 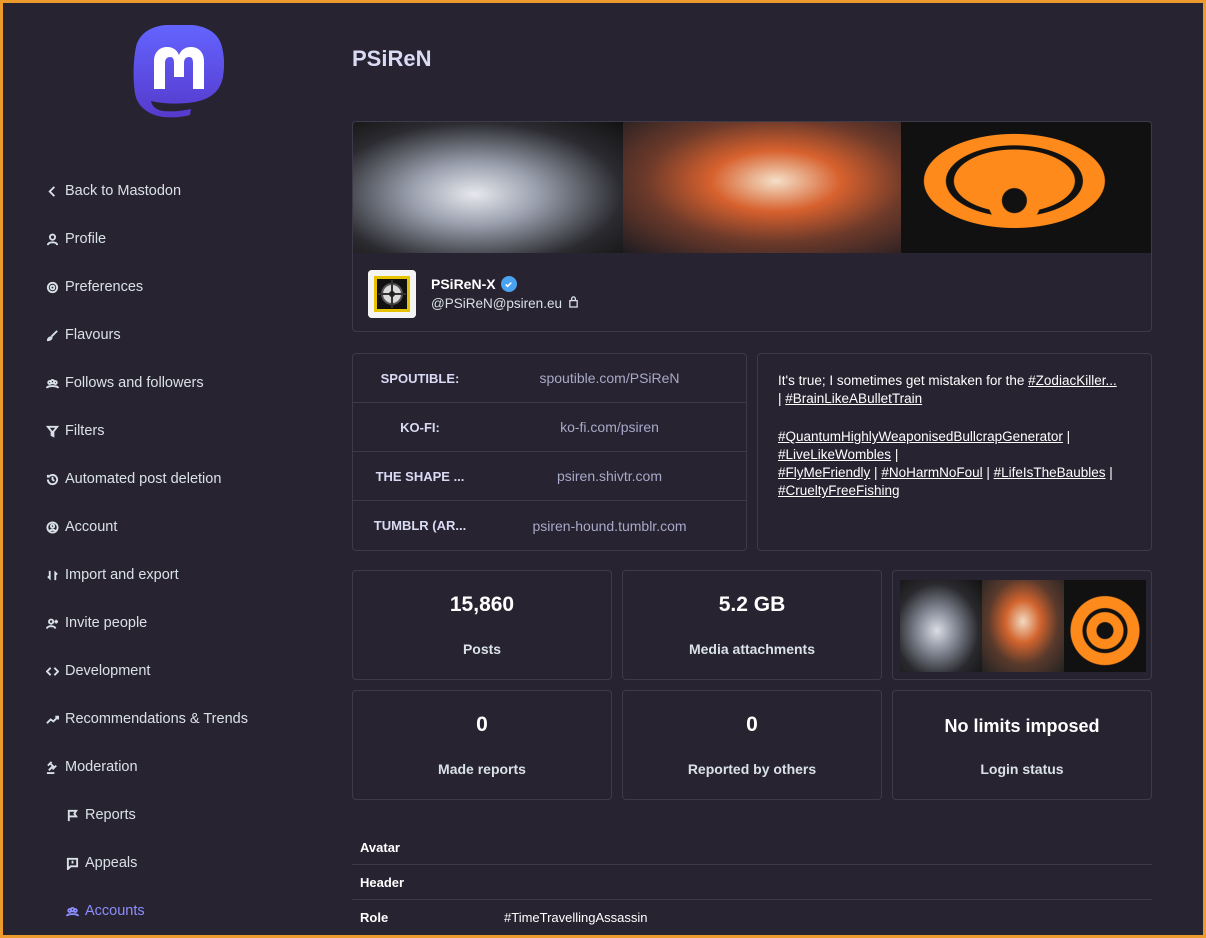 I want to click on sidebar-item-recommendations-and-trends: Recommendations & Trends, so click(x=146, y=719).